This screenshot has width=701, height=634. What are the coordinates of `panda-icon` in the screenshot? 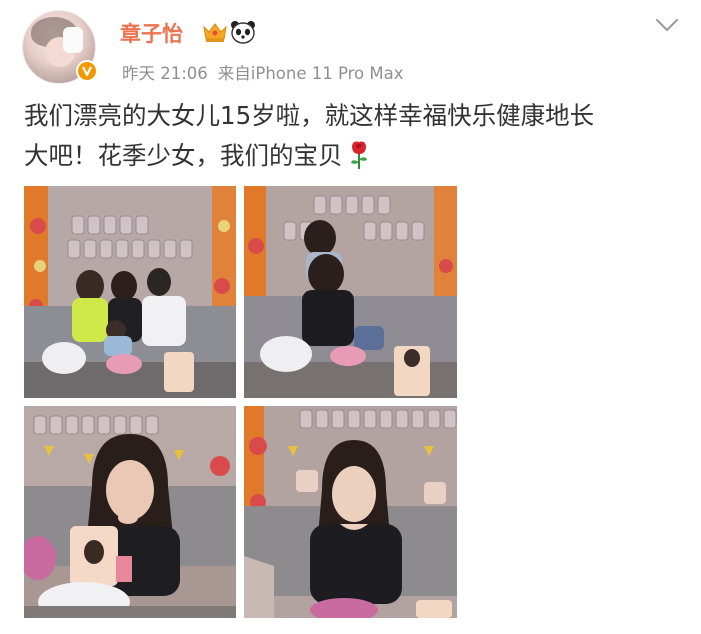 It's located at (243, 32).